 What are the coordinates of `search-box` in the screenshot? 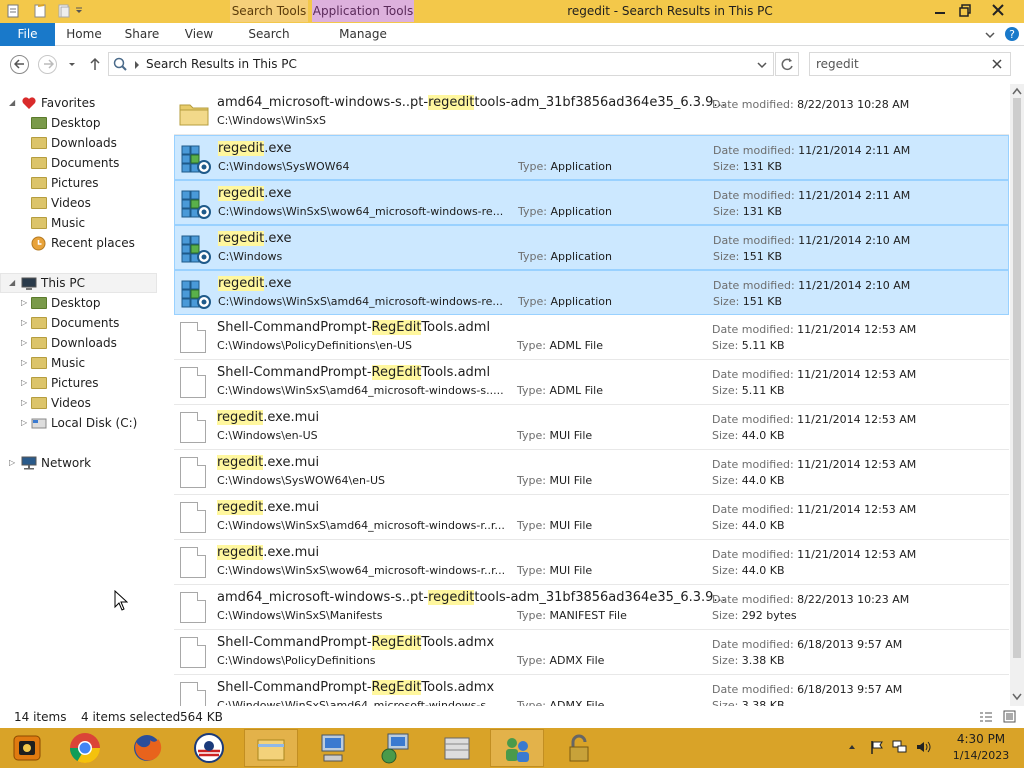 It's located at (910, 64).